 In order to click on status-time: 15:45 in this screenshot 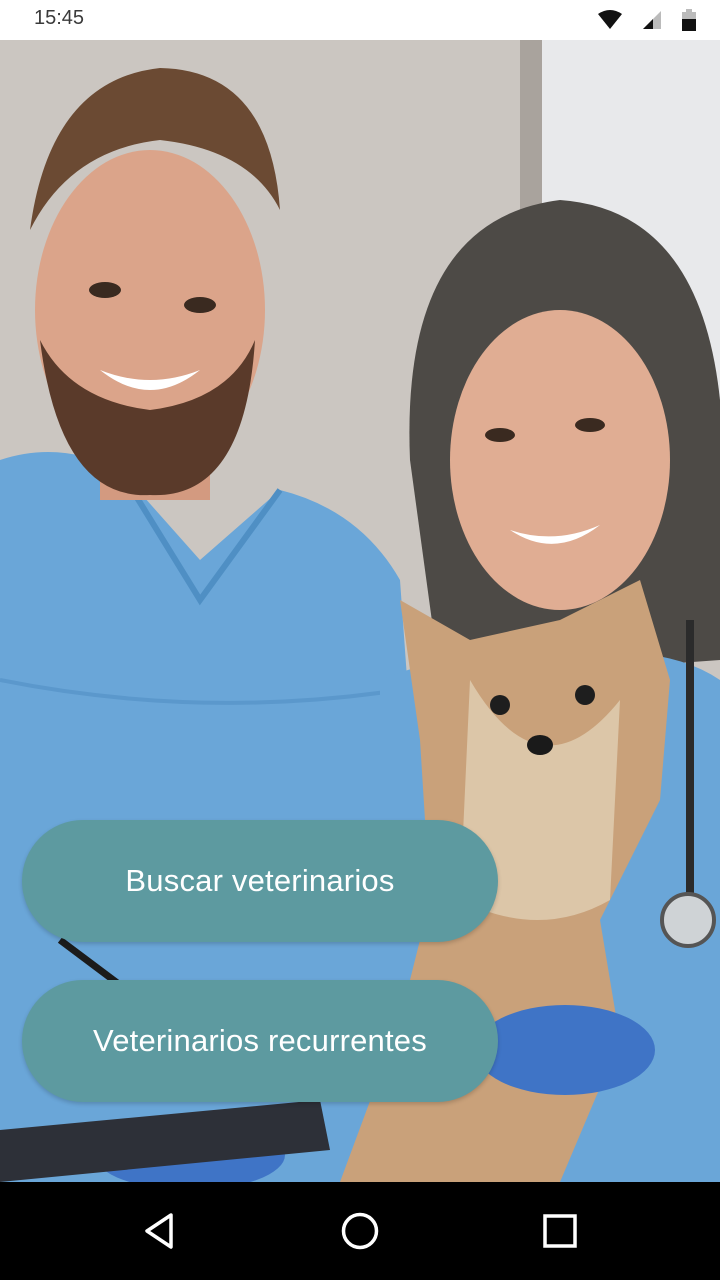, I will do `click(59, 18)`.